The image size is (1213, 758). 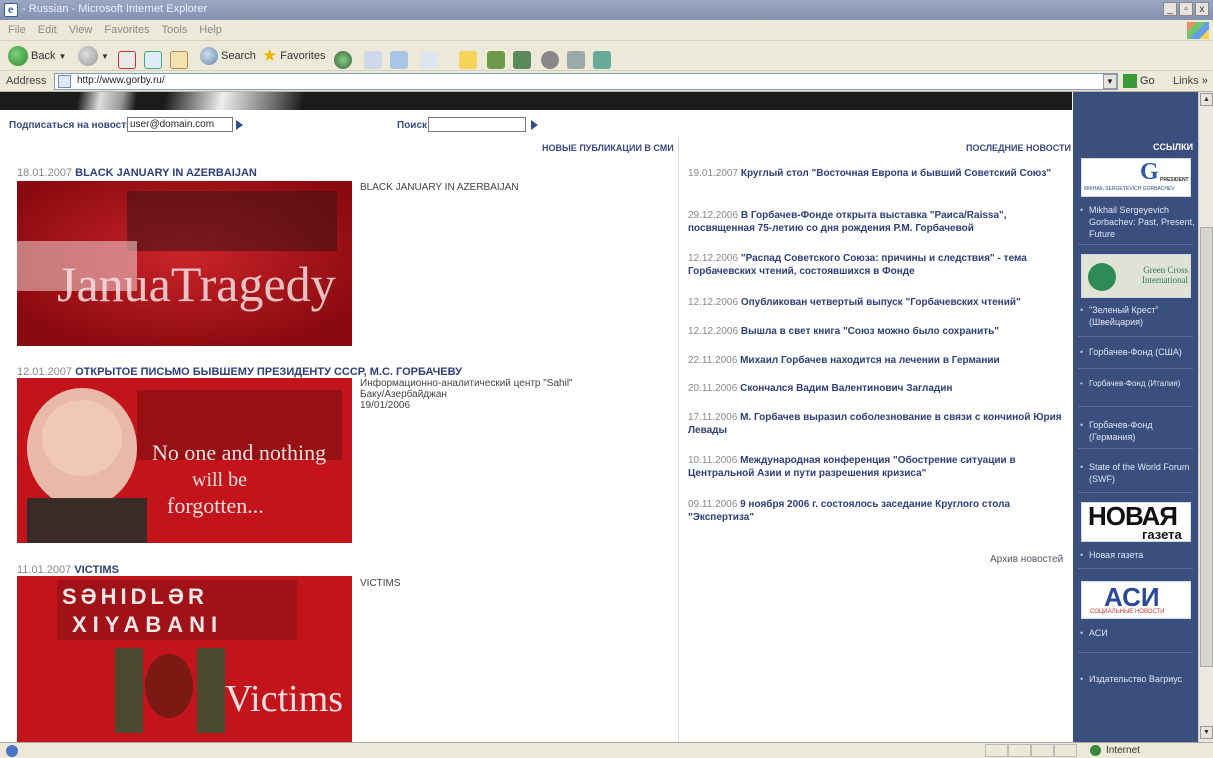 I want to click on gorbachev-logo-letter: G, so click(x=1149, y=172).